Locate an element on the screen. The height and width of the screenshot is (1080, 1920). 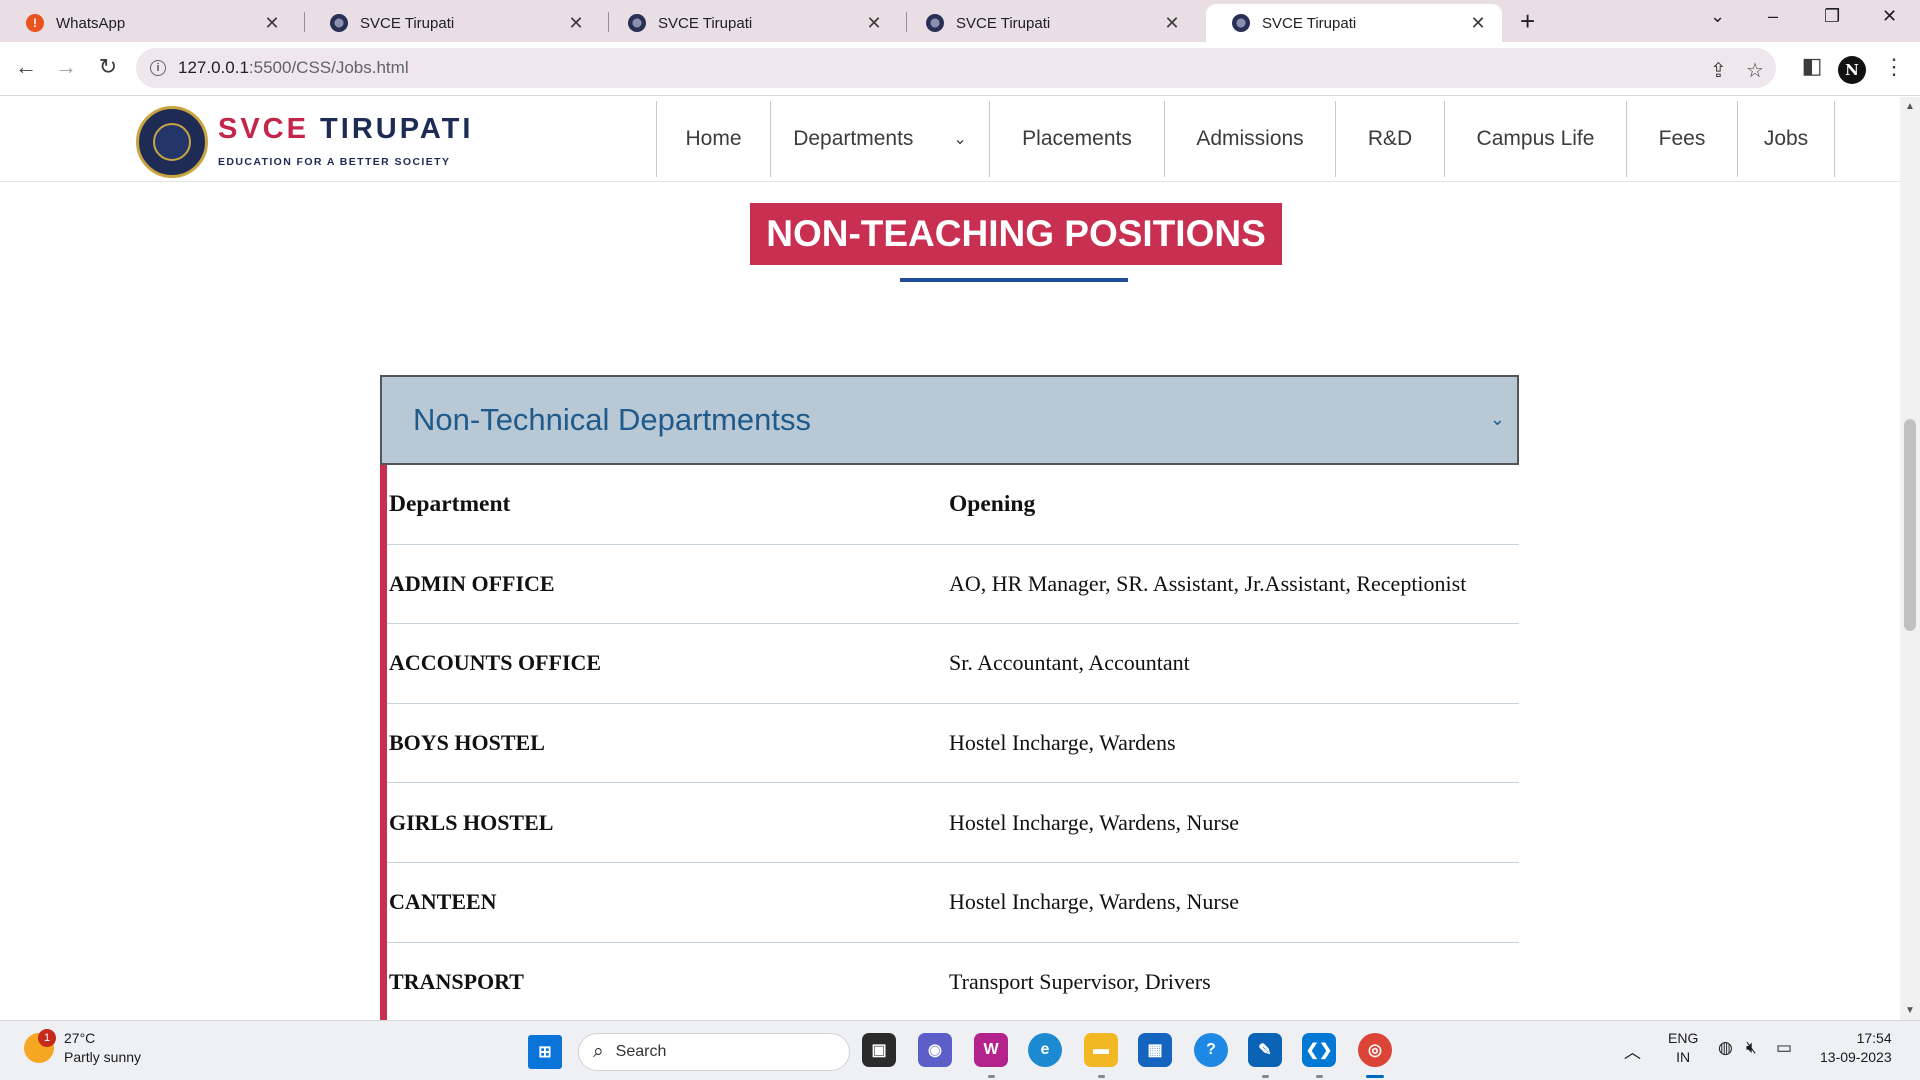
nav-label: Admissions is located at coordinates (1250, 138).